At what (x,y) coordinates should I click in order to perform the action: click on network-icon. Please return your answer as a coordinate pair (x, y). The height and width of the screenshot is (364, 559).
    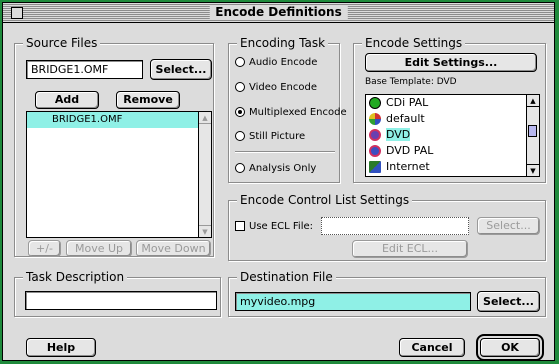
    Looking at the image, I should click on (375, 167).